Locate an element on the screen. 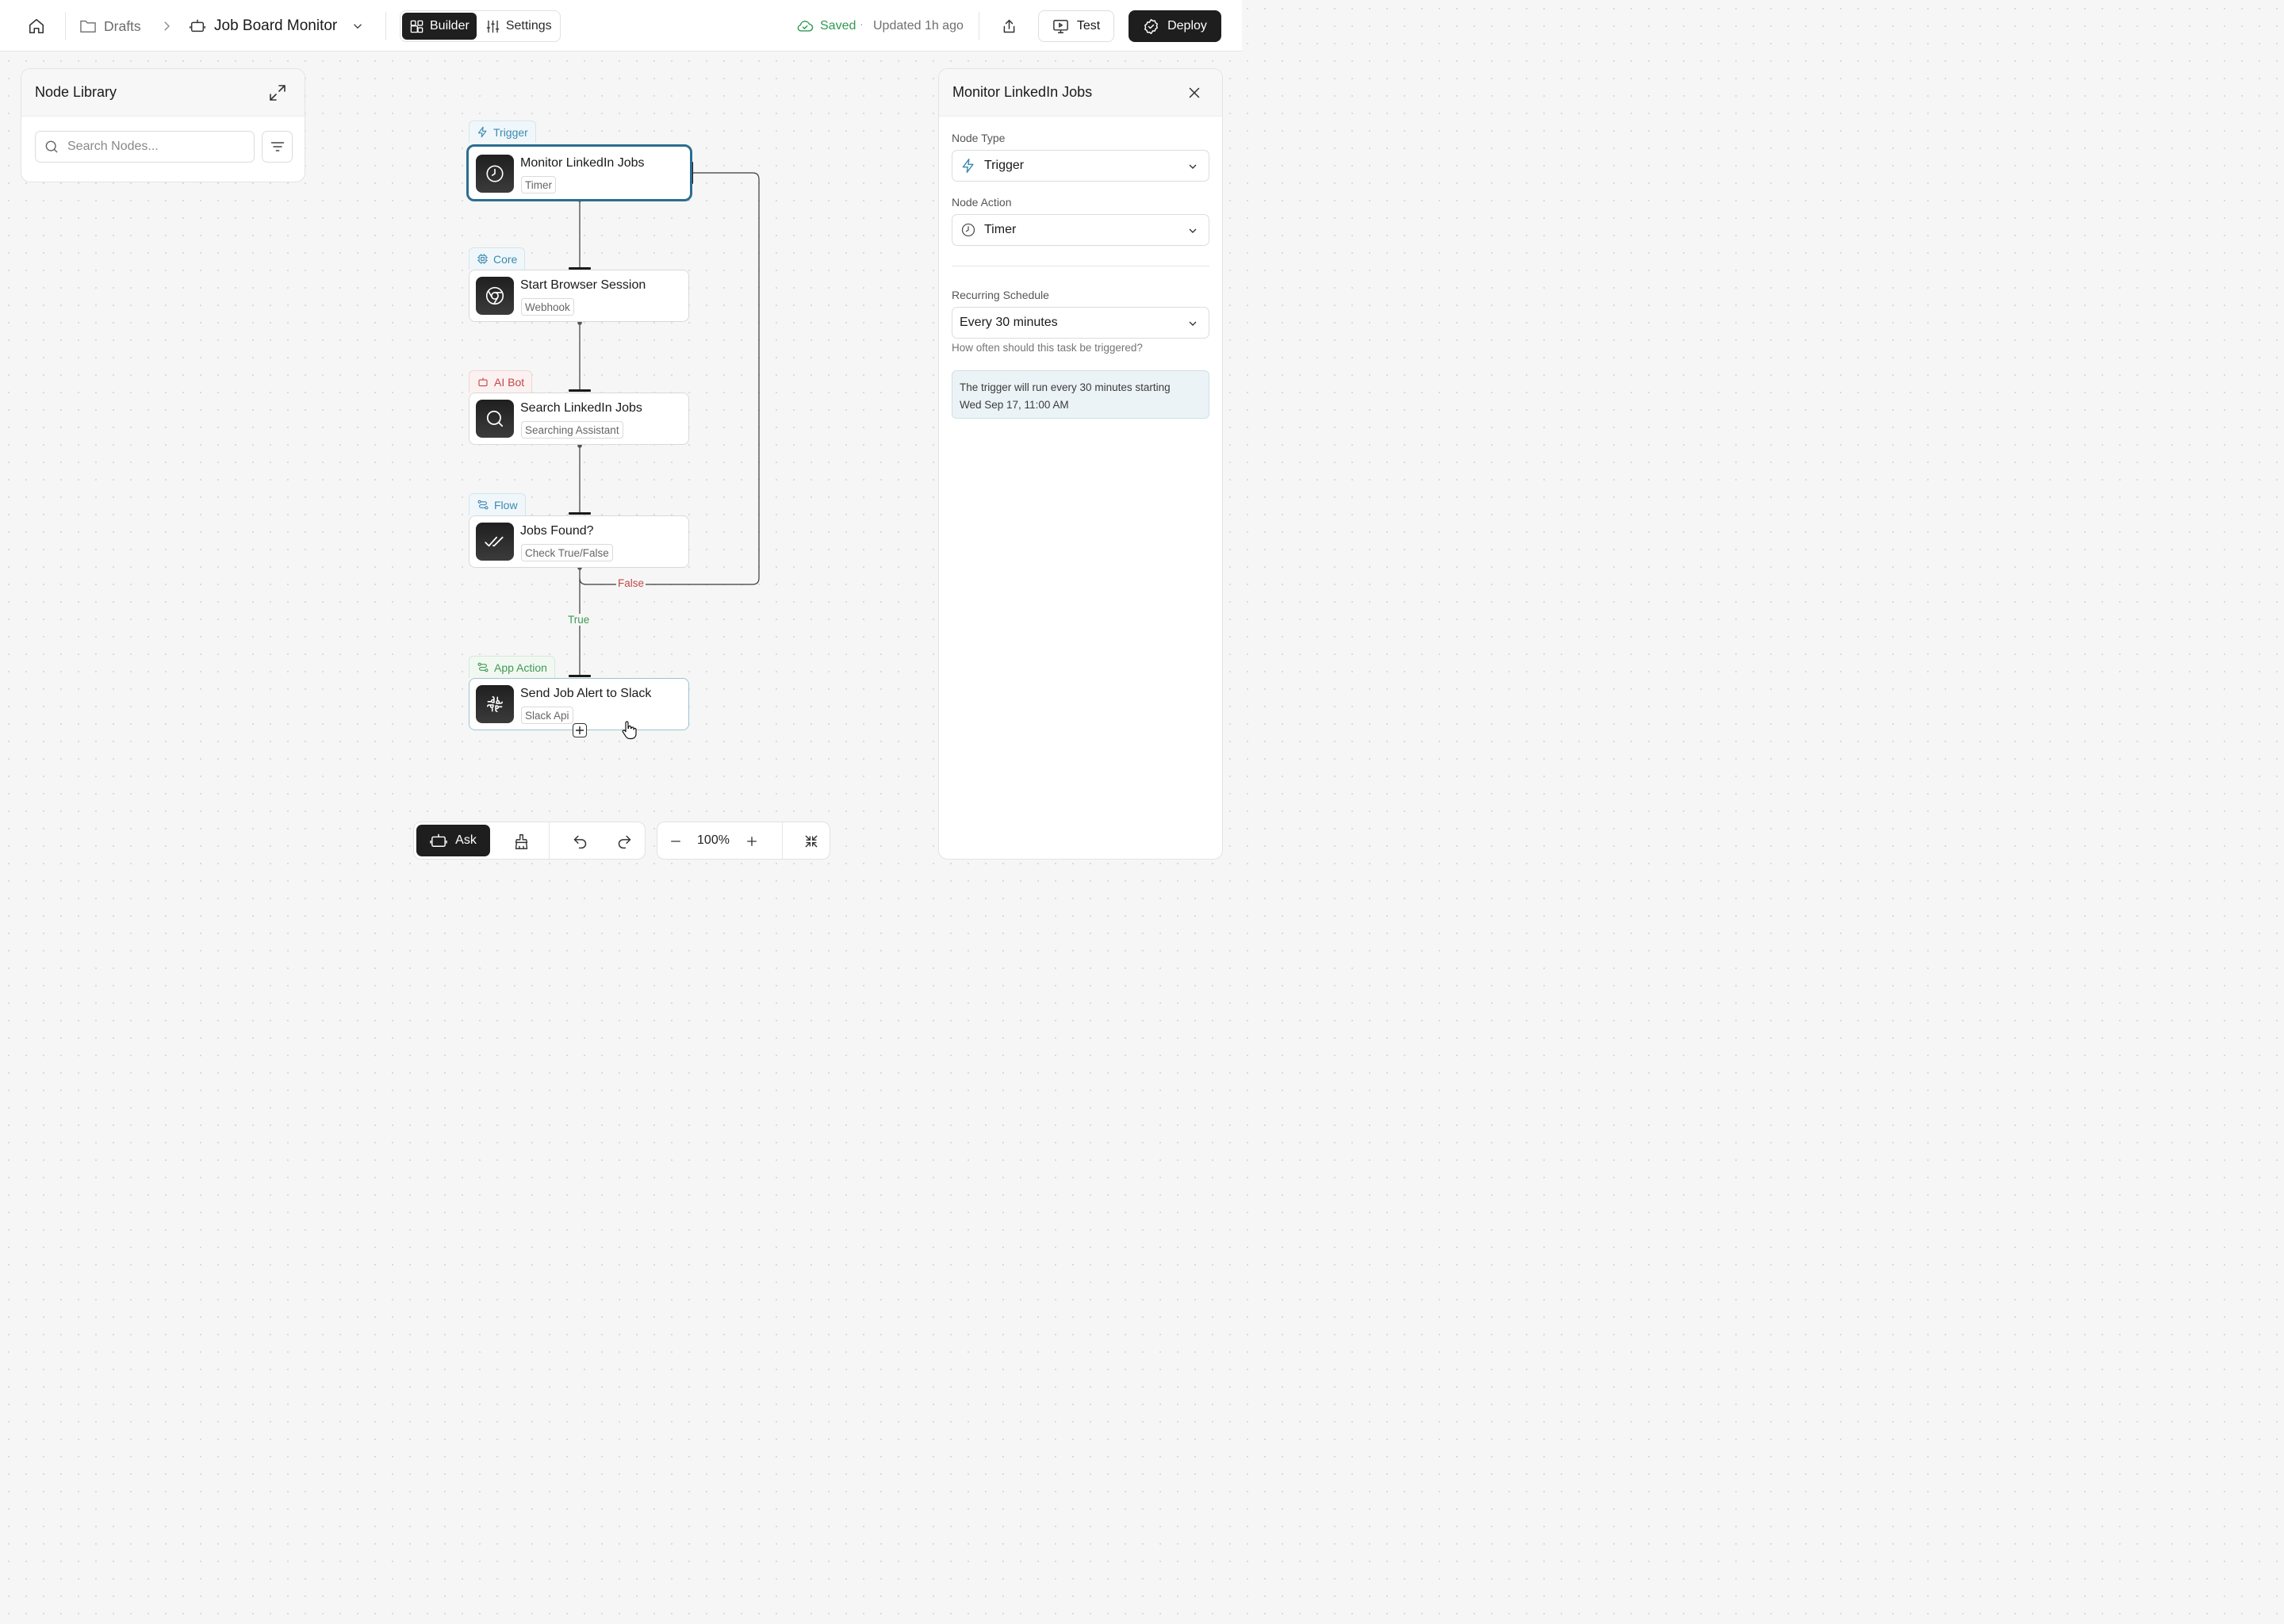 The width and height of the screenshot is (2284, 1624). node-subtype-badge: Slack Api is located at coordinates (547, 715).